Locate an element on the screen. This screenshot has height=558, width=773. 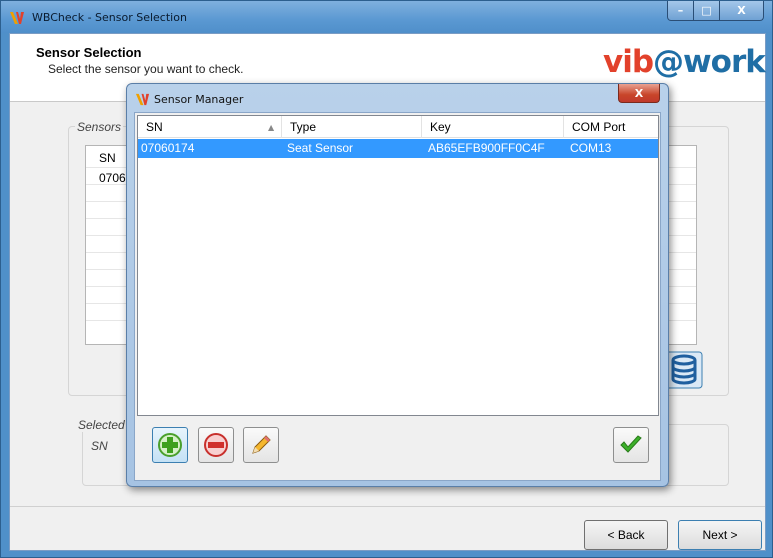
sensors-row-sn: 0706 is located at coordinates (112, 178).